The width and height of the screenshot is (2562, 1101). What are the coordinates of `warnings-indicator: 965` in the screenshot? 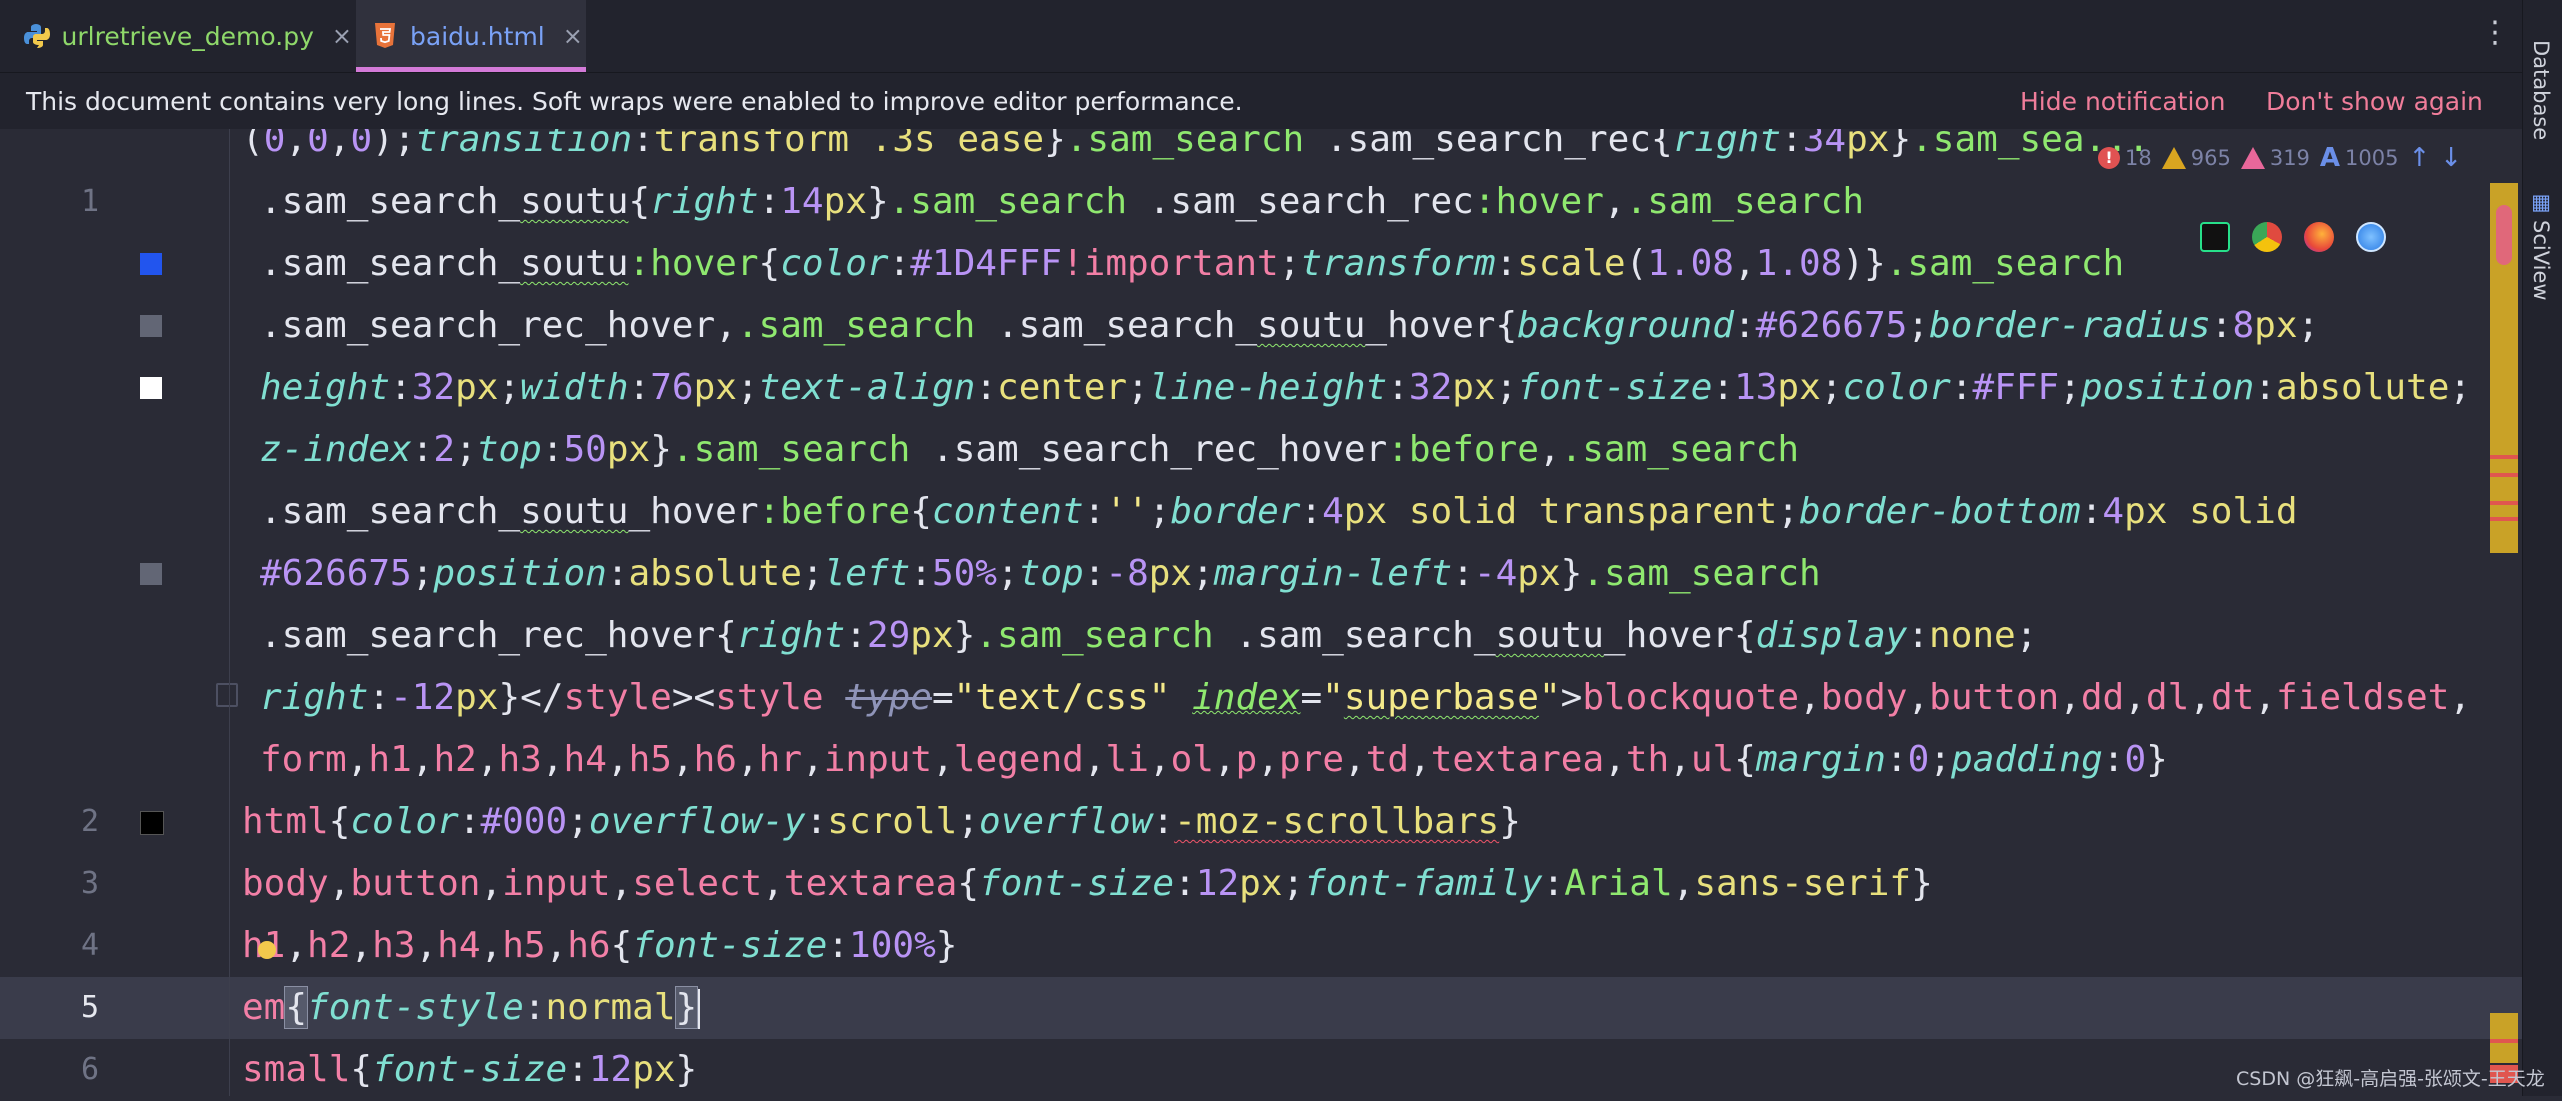 It's located at (2196, 158).